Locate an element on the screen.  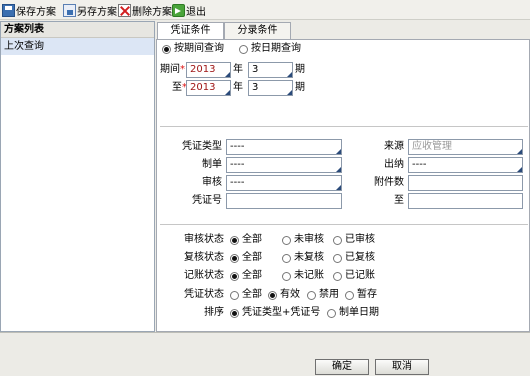
sort-label: 排序 is located at coordinates (214, 312).